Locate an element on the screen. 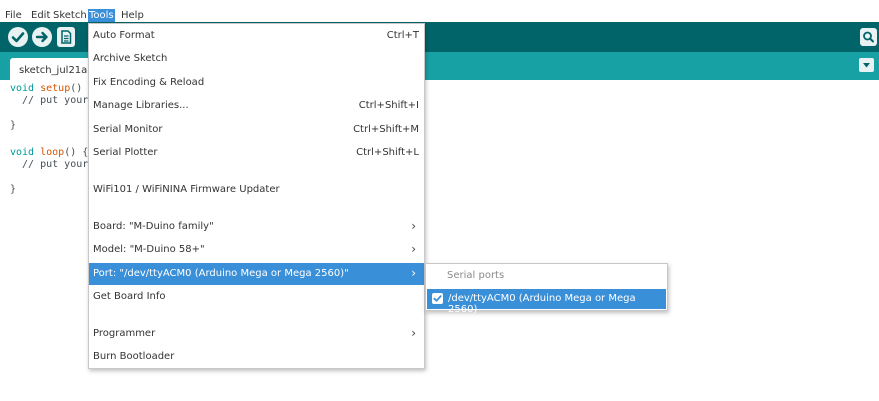 This screenshot has height=401, width=879. menu-item-fix-encoding: Fix Encoding & Reload is located at coordinates (256, 83).